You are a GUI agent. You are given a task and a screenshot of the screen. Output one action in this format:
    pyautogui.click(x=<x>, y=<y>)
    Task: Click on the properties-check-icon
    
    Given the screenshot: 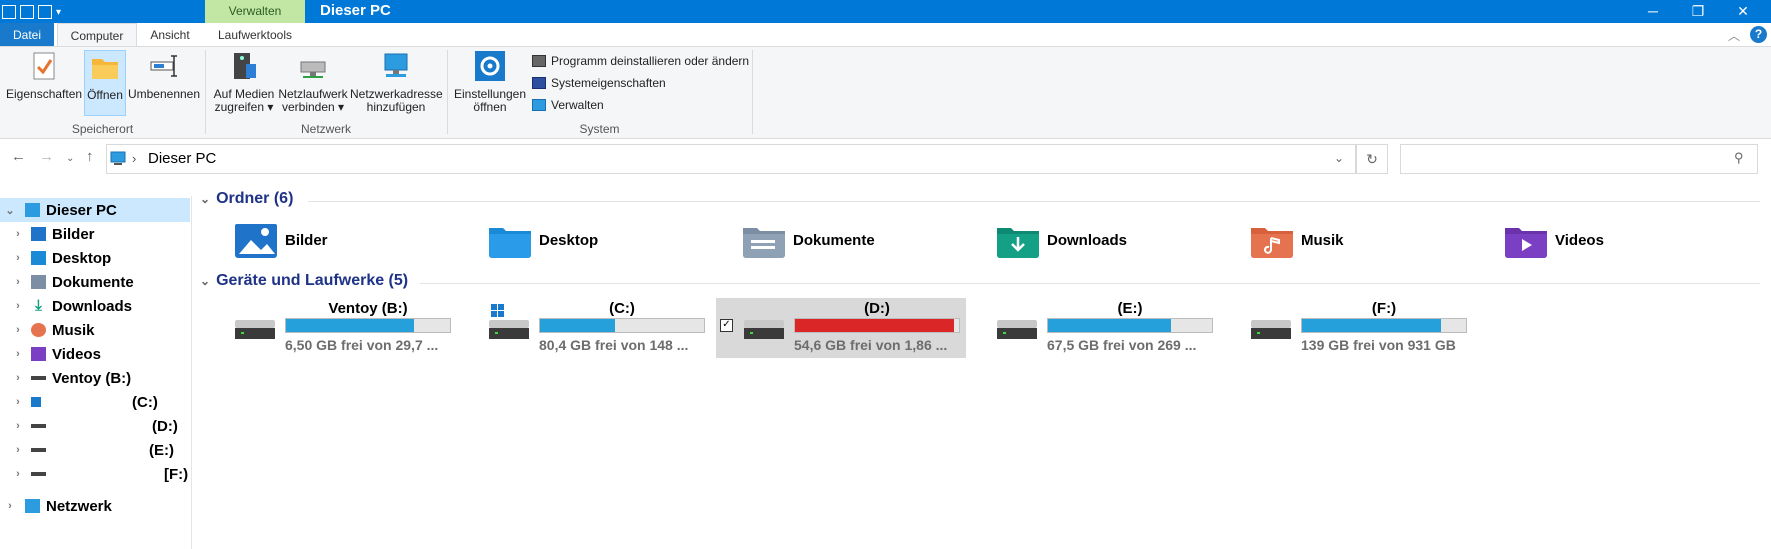 What is the action you would take?
    pyautogui.click(x=44, y=66)
    